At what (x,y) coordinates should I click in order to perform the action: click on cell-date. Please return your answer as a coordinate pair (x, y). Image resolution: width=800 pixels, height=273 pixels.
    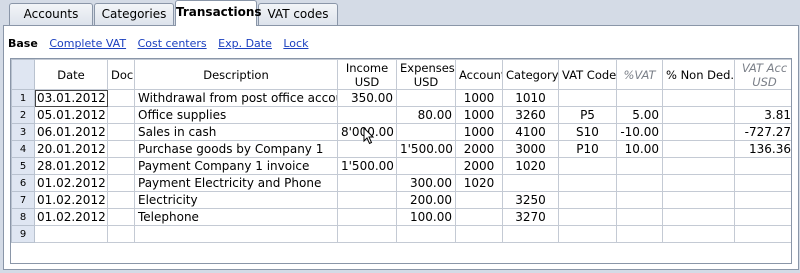
    Looking at the image, I should click on (71, 234).